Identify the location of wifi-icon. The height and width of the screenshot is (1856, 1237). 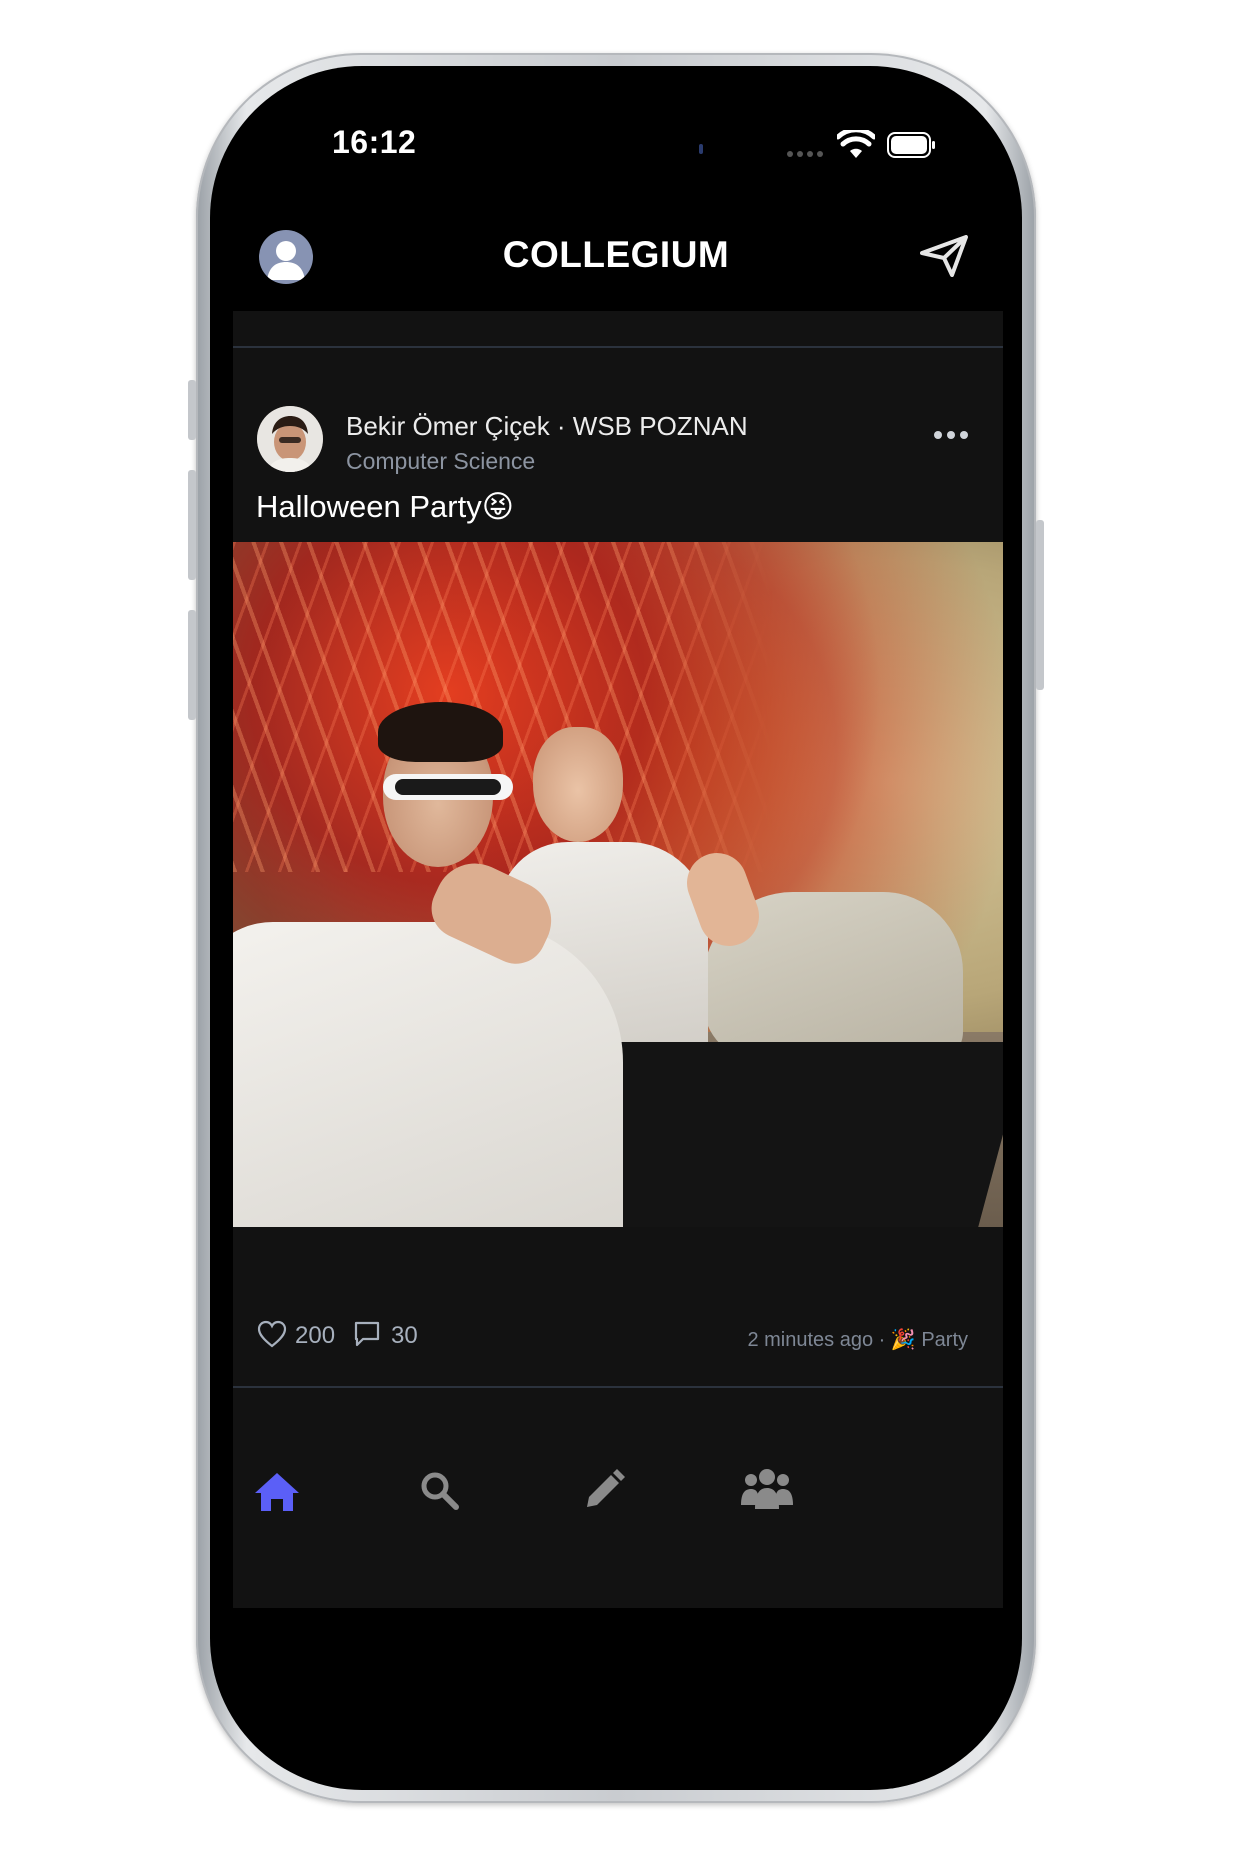
(856, 144).